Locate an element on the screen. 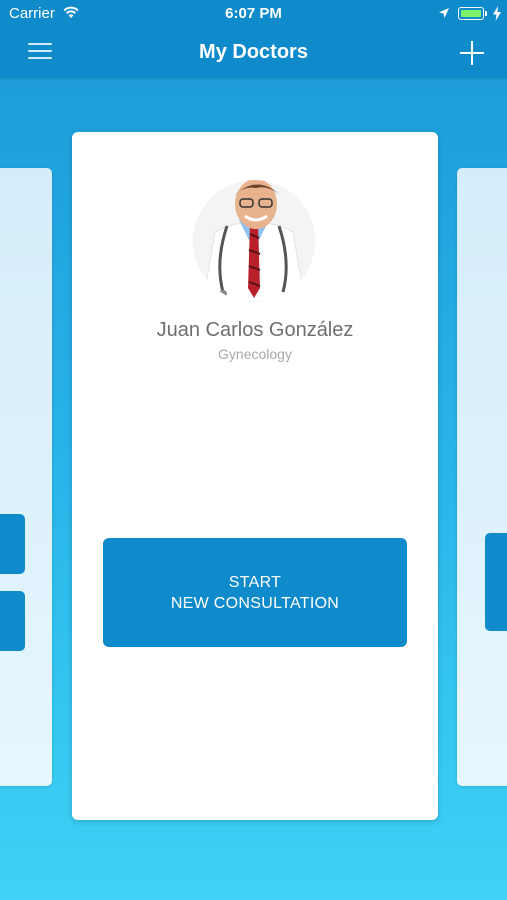  doctor-specialty: Gynecology is located at coordinates (255, 354).